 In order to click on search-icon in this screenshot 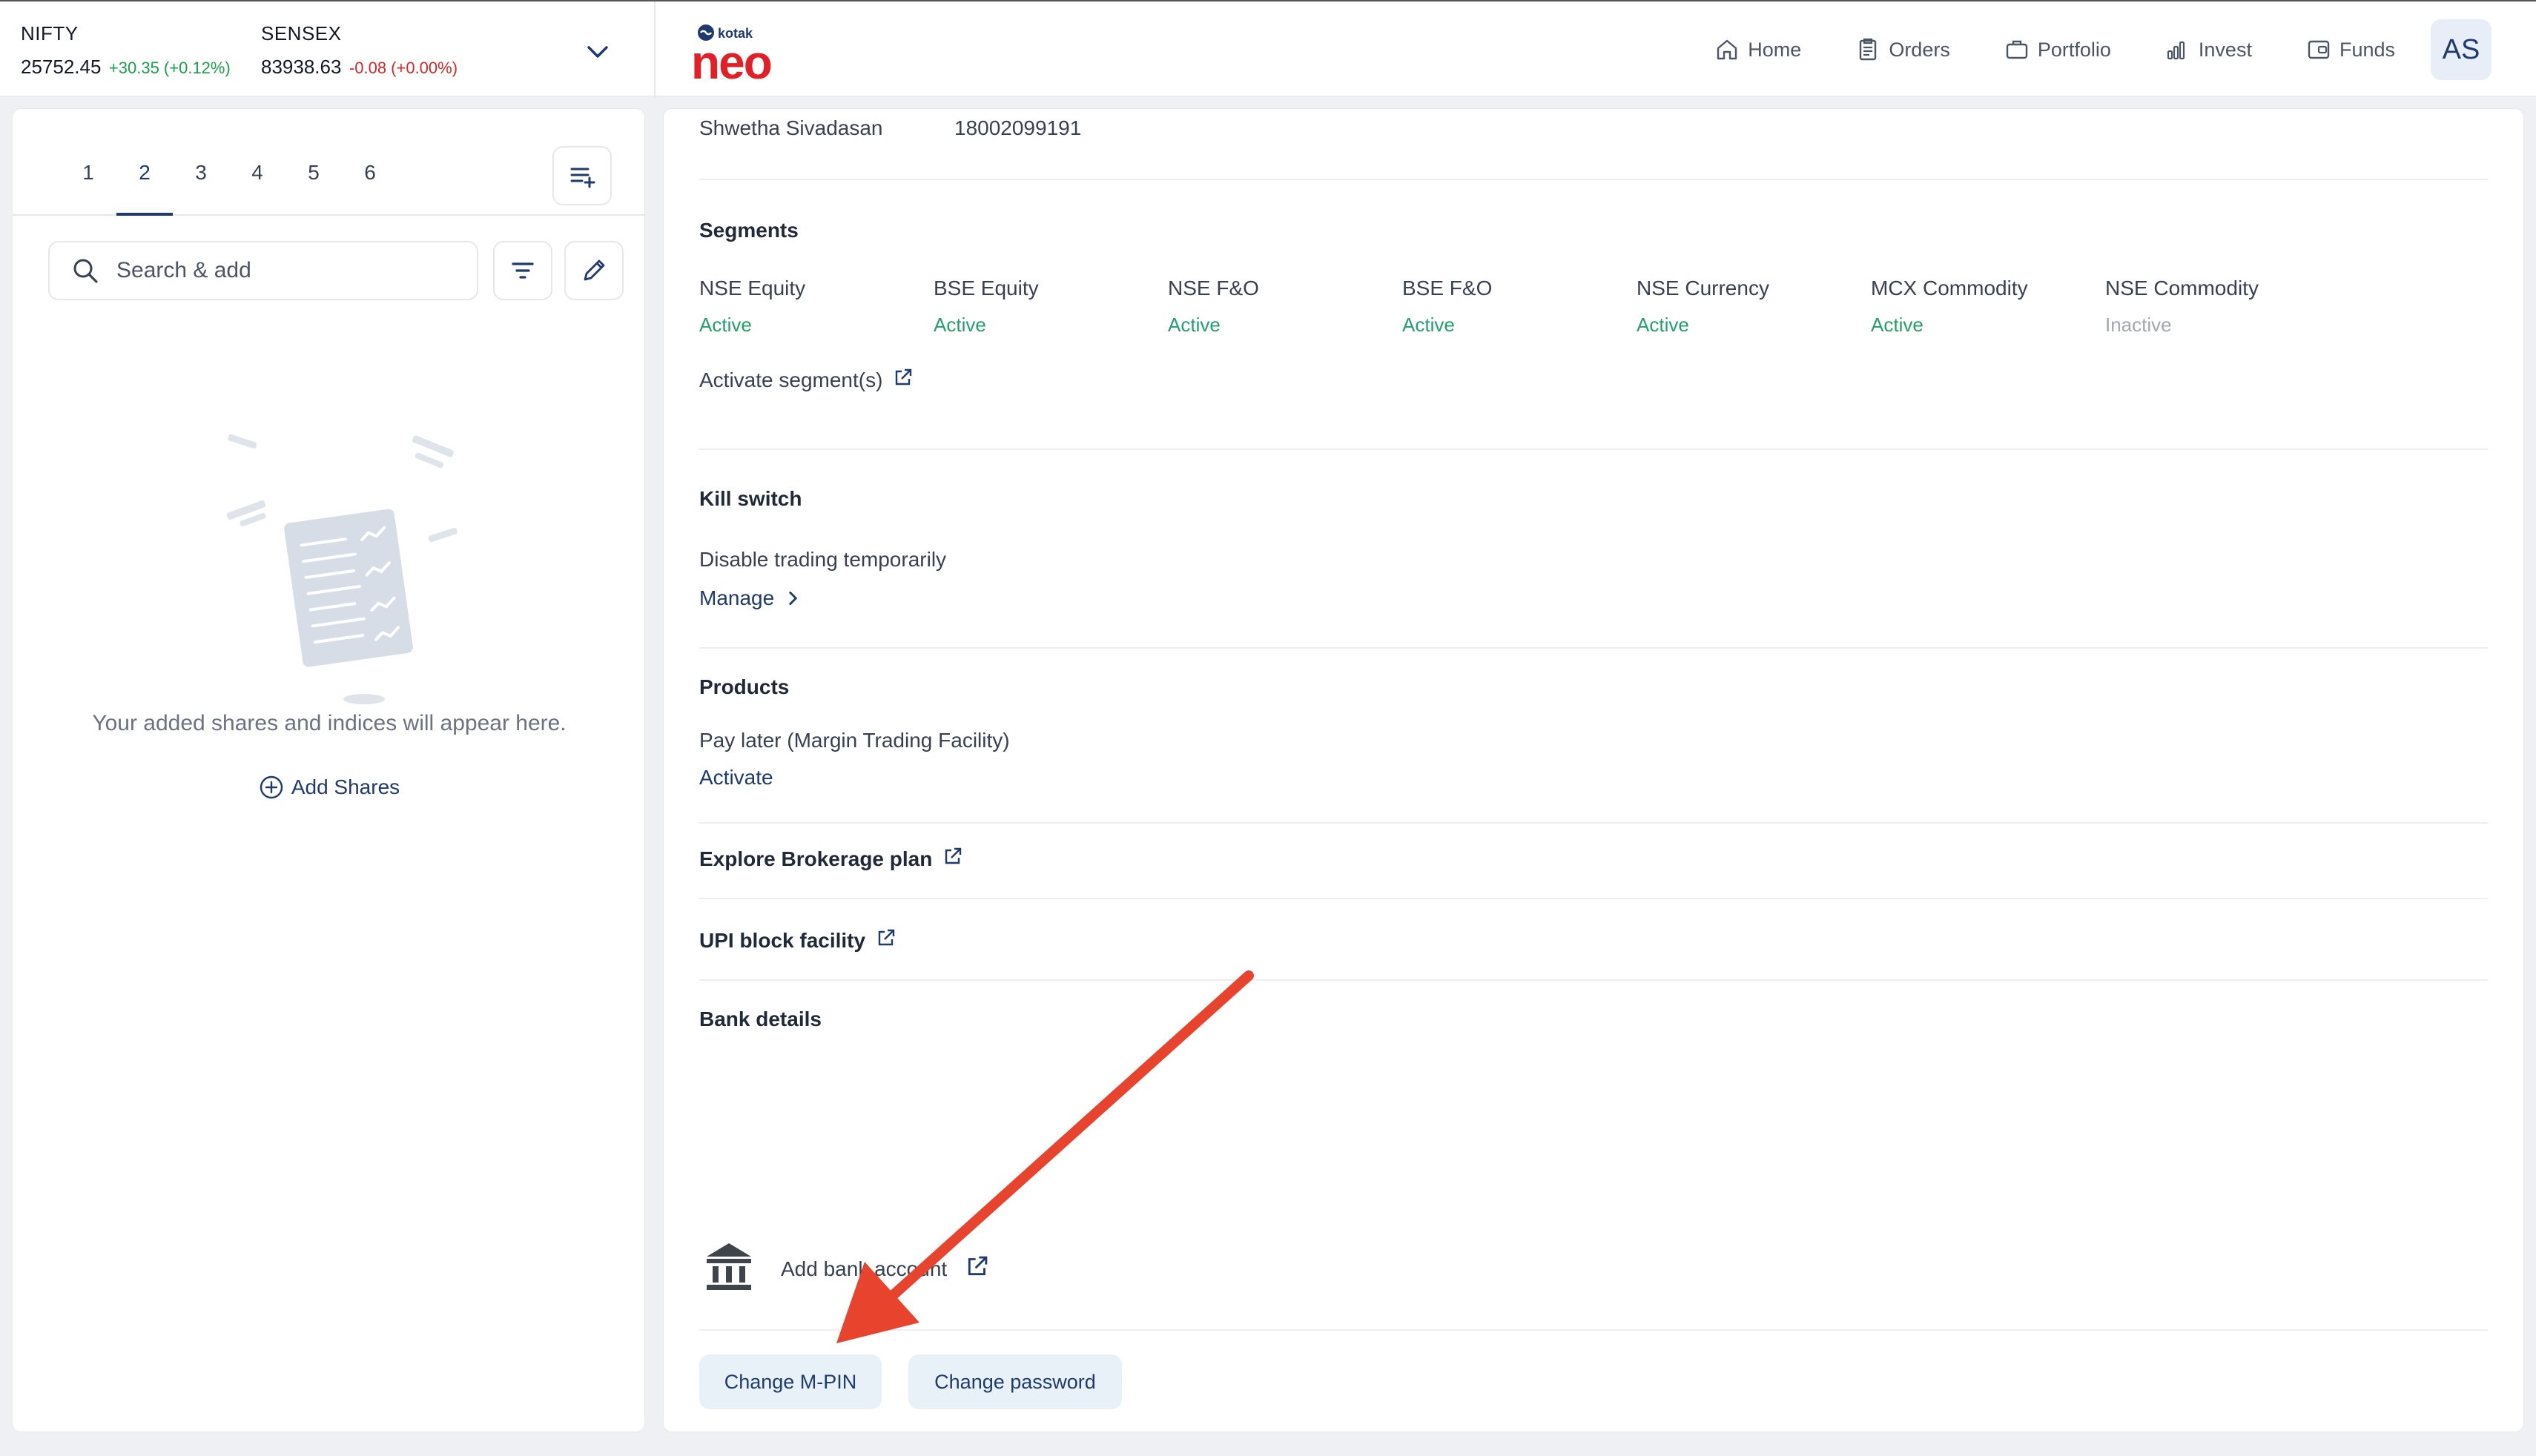, I will do `click(86, 271)`.